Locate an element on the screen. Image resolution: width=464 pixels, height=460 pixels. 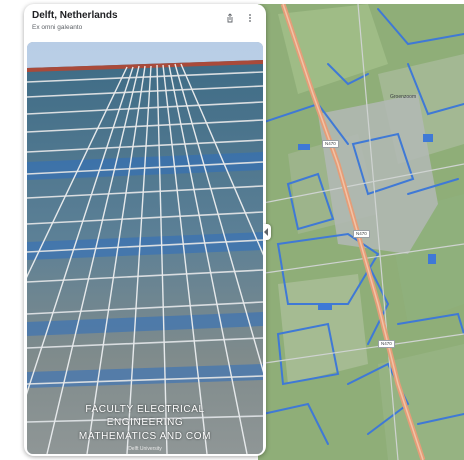
collapse-panel-button is located at coordinates (267, 232).